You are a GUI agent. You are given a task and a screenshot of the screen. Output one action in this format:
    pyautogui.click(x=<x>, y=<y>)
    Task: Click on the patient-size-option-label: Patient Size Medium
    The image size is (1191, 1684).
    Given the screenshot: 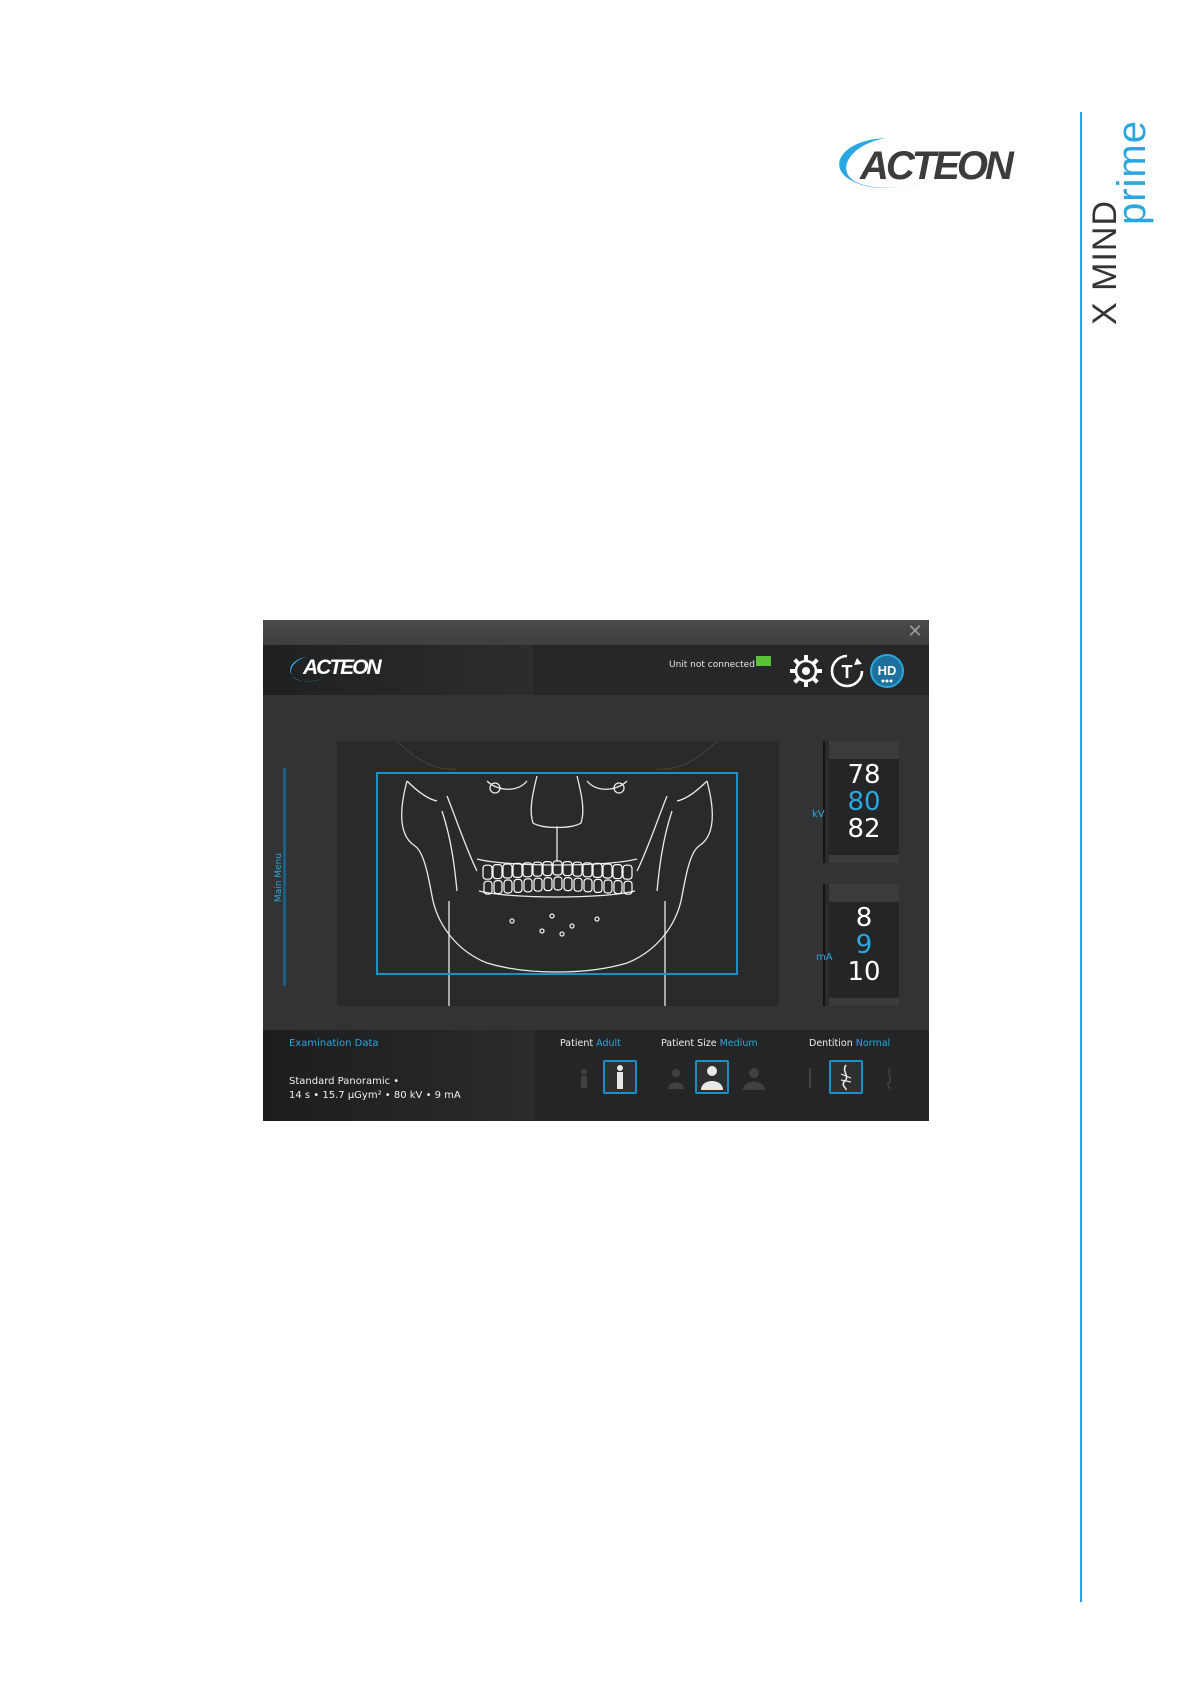 What is the action you would take?
    pyautogui.click(x=709, y=1043)
    